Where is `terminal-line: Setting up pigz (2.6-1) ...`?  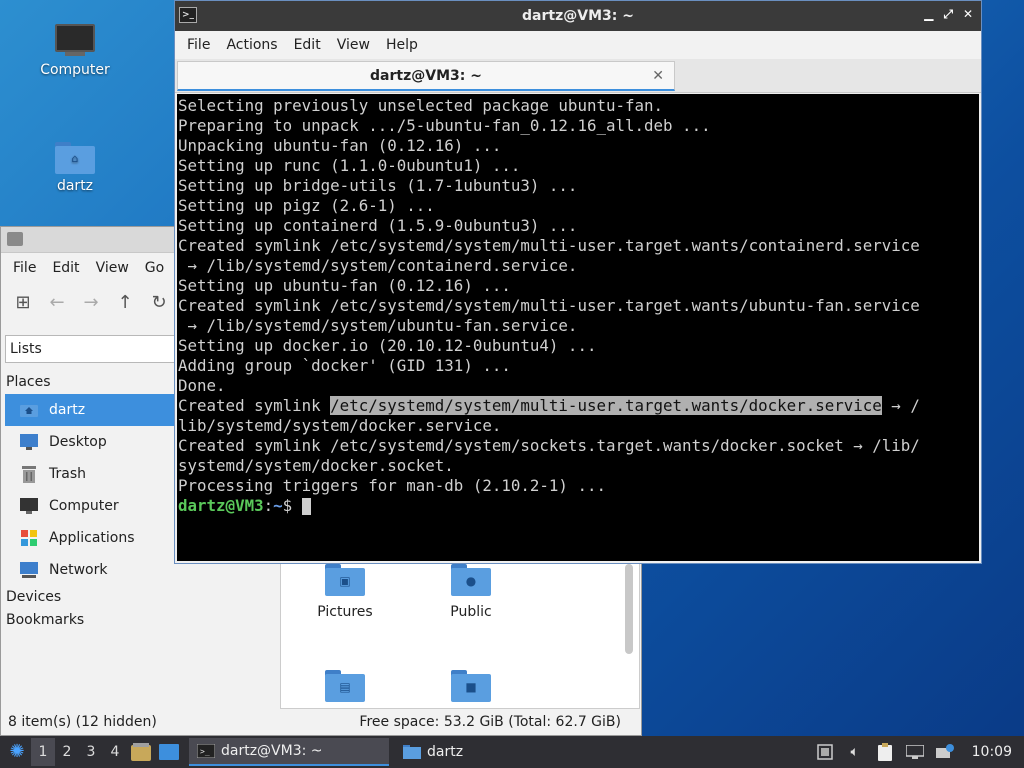
terminal-line: Setting up pigz (2.6-1) ... is located at coordinates (306, 205).